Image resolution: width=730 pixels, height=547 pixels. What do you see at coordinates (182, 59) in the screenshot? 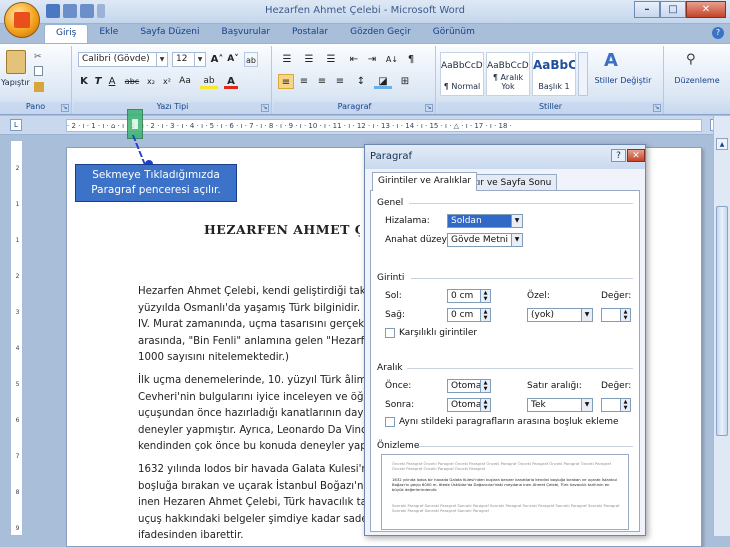
I see `font-size-value: 12` at bounding box center [182, 59].